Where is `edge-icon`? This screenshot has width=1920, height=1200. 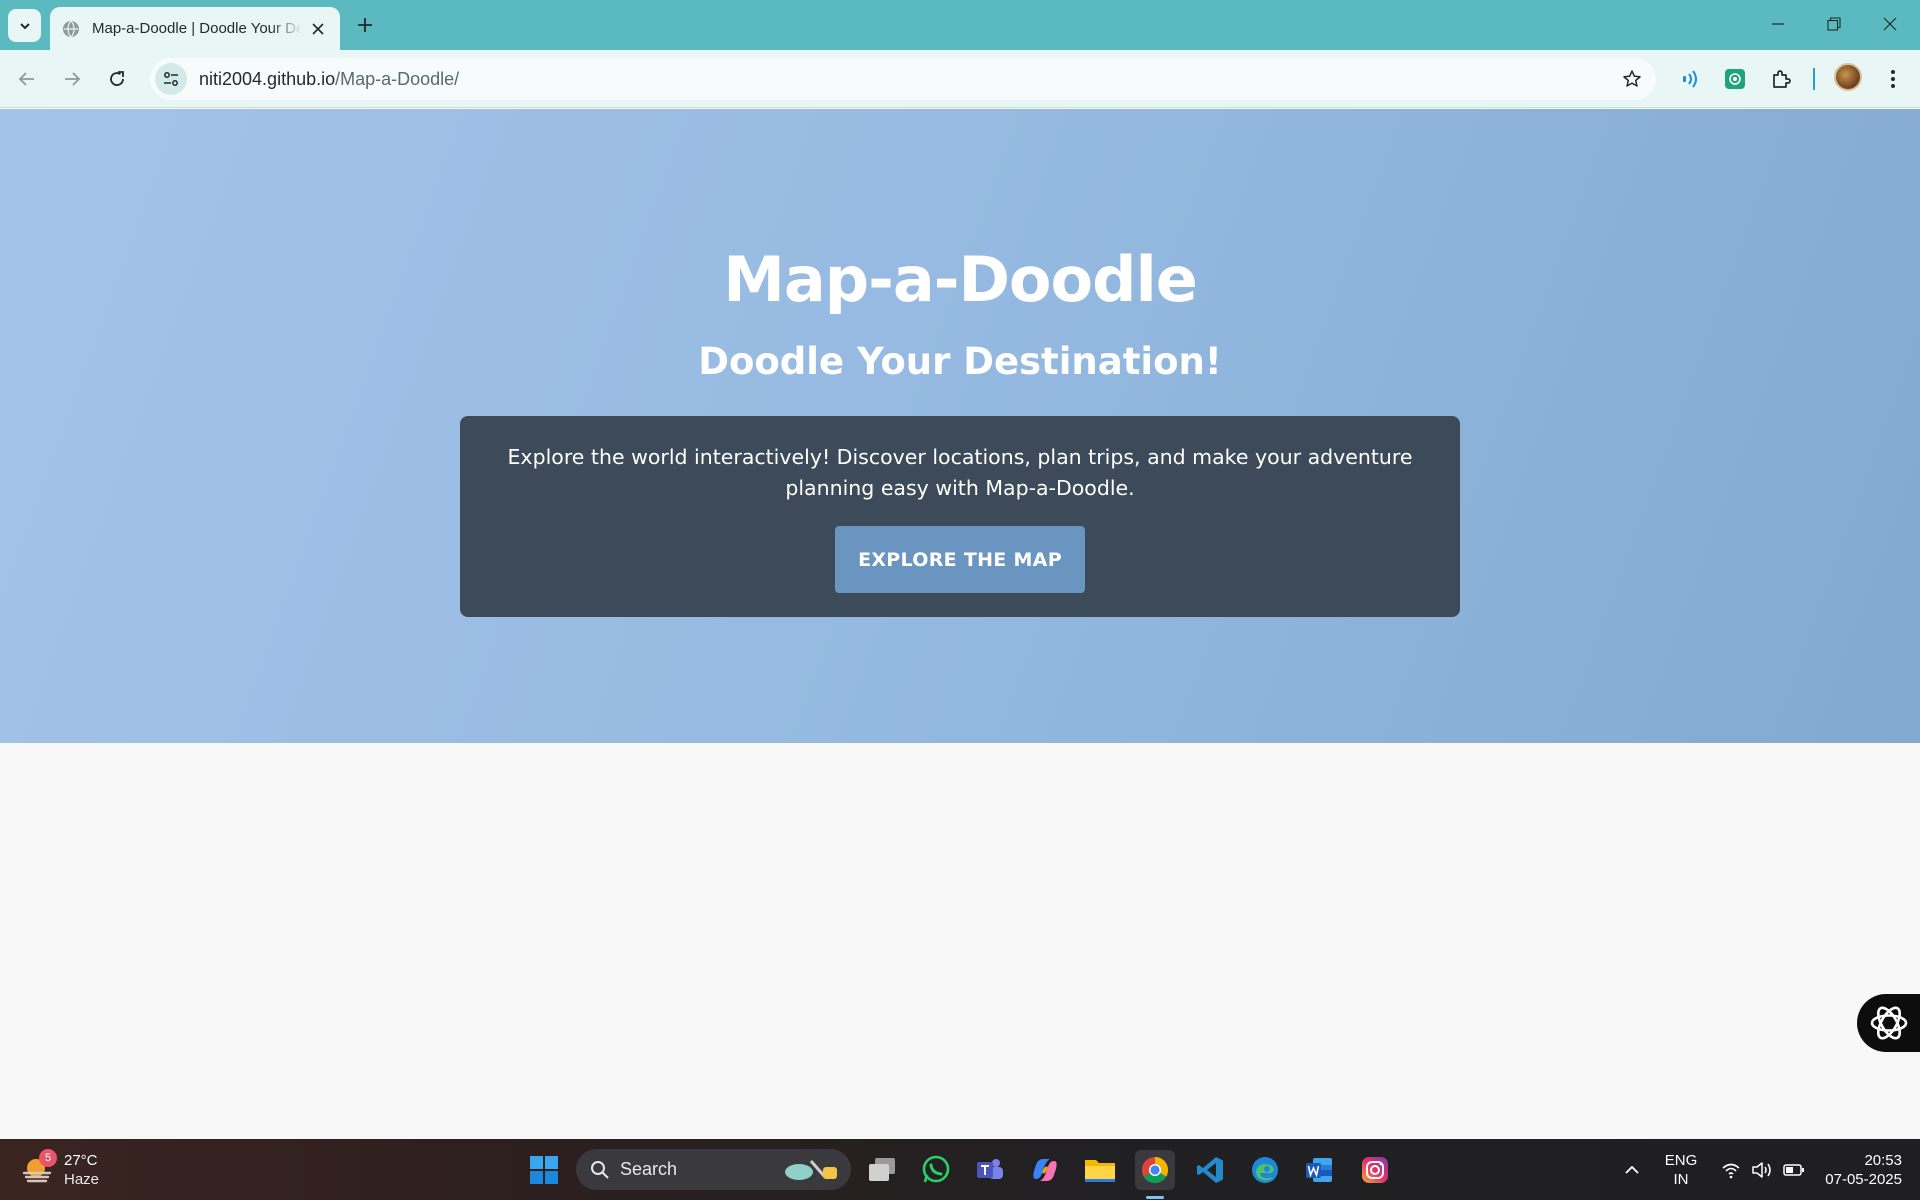
edge-icon is located at coordinates (1265, 1170).